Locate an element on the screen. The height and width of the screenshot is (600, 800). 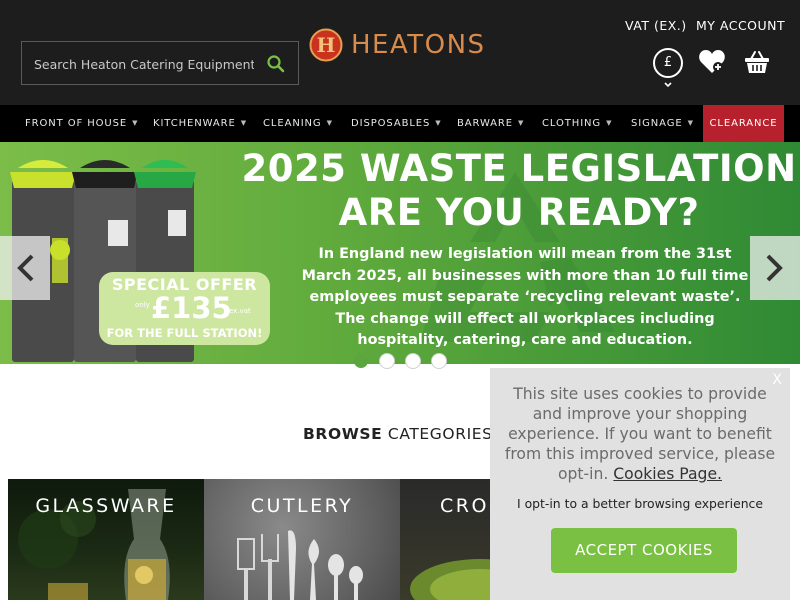
nav-item-disposables: DISPOSABLES ▼ is located at coordinates (396, 123).